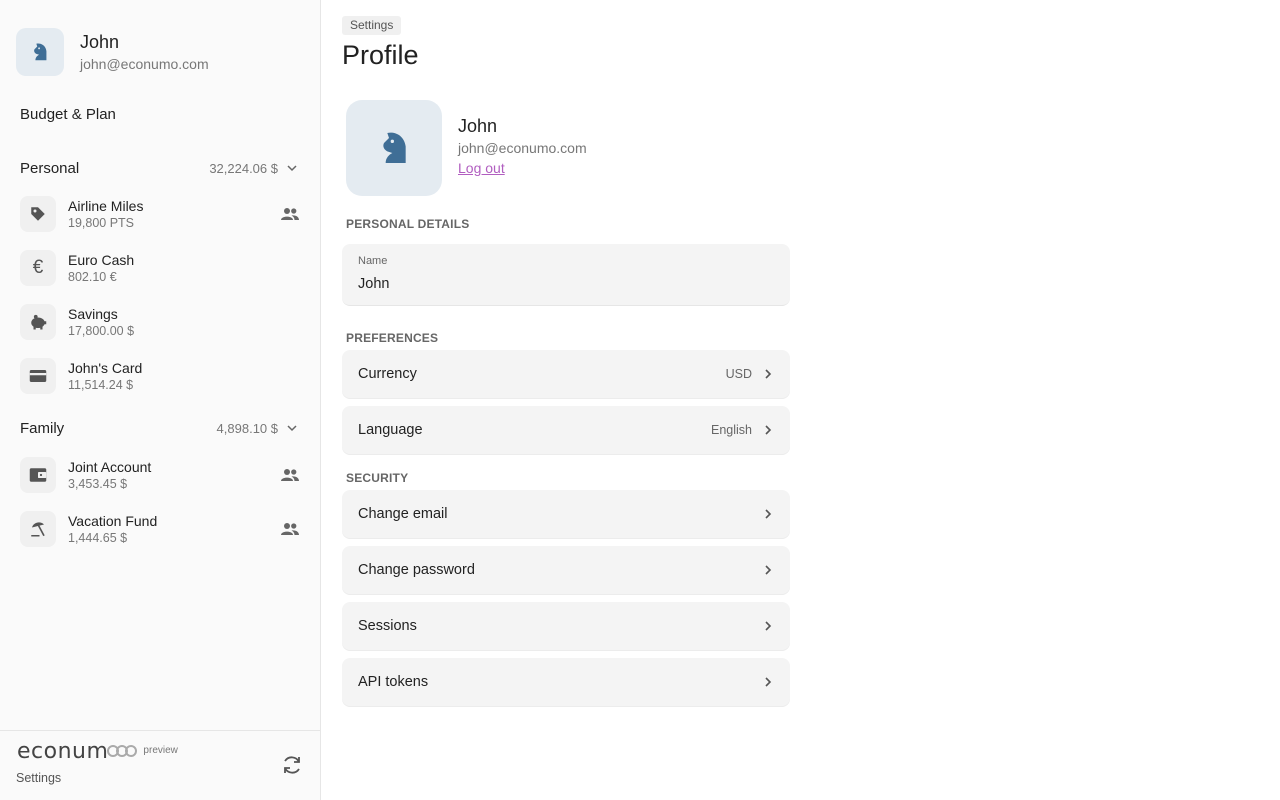 The height and width of the screenshot is (800, 1280). What do you see at coordinates (416, 570) in the screenshot?
I see `row-label: Change password` at bounding box center [416, 570].